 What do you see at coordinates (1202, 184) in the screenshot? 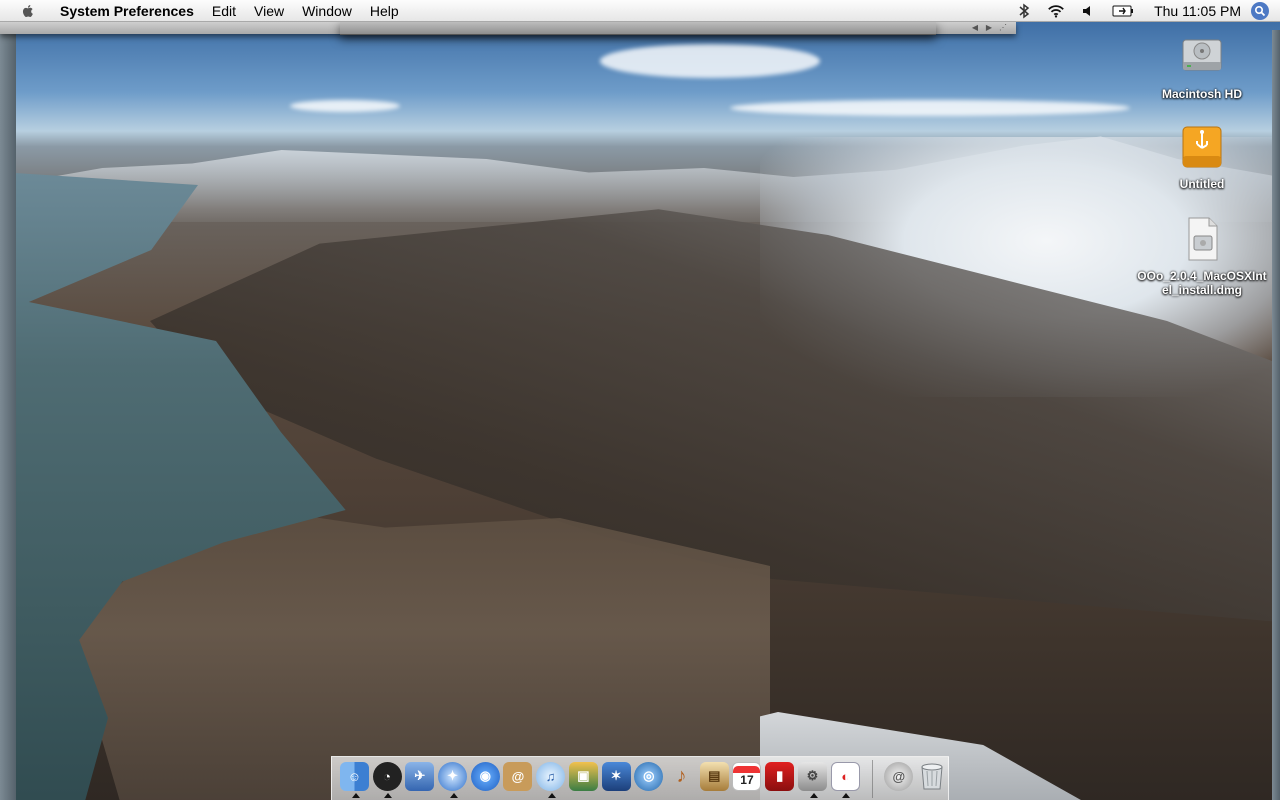
I see `desktop-icon-label: Untitled` at bounding box center [1202, 184].